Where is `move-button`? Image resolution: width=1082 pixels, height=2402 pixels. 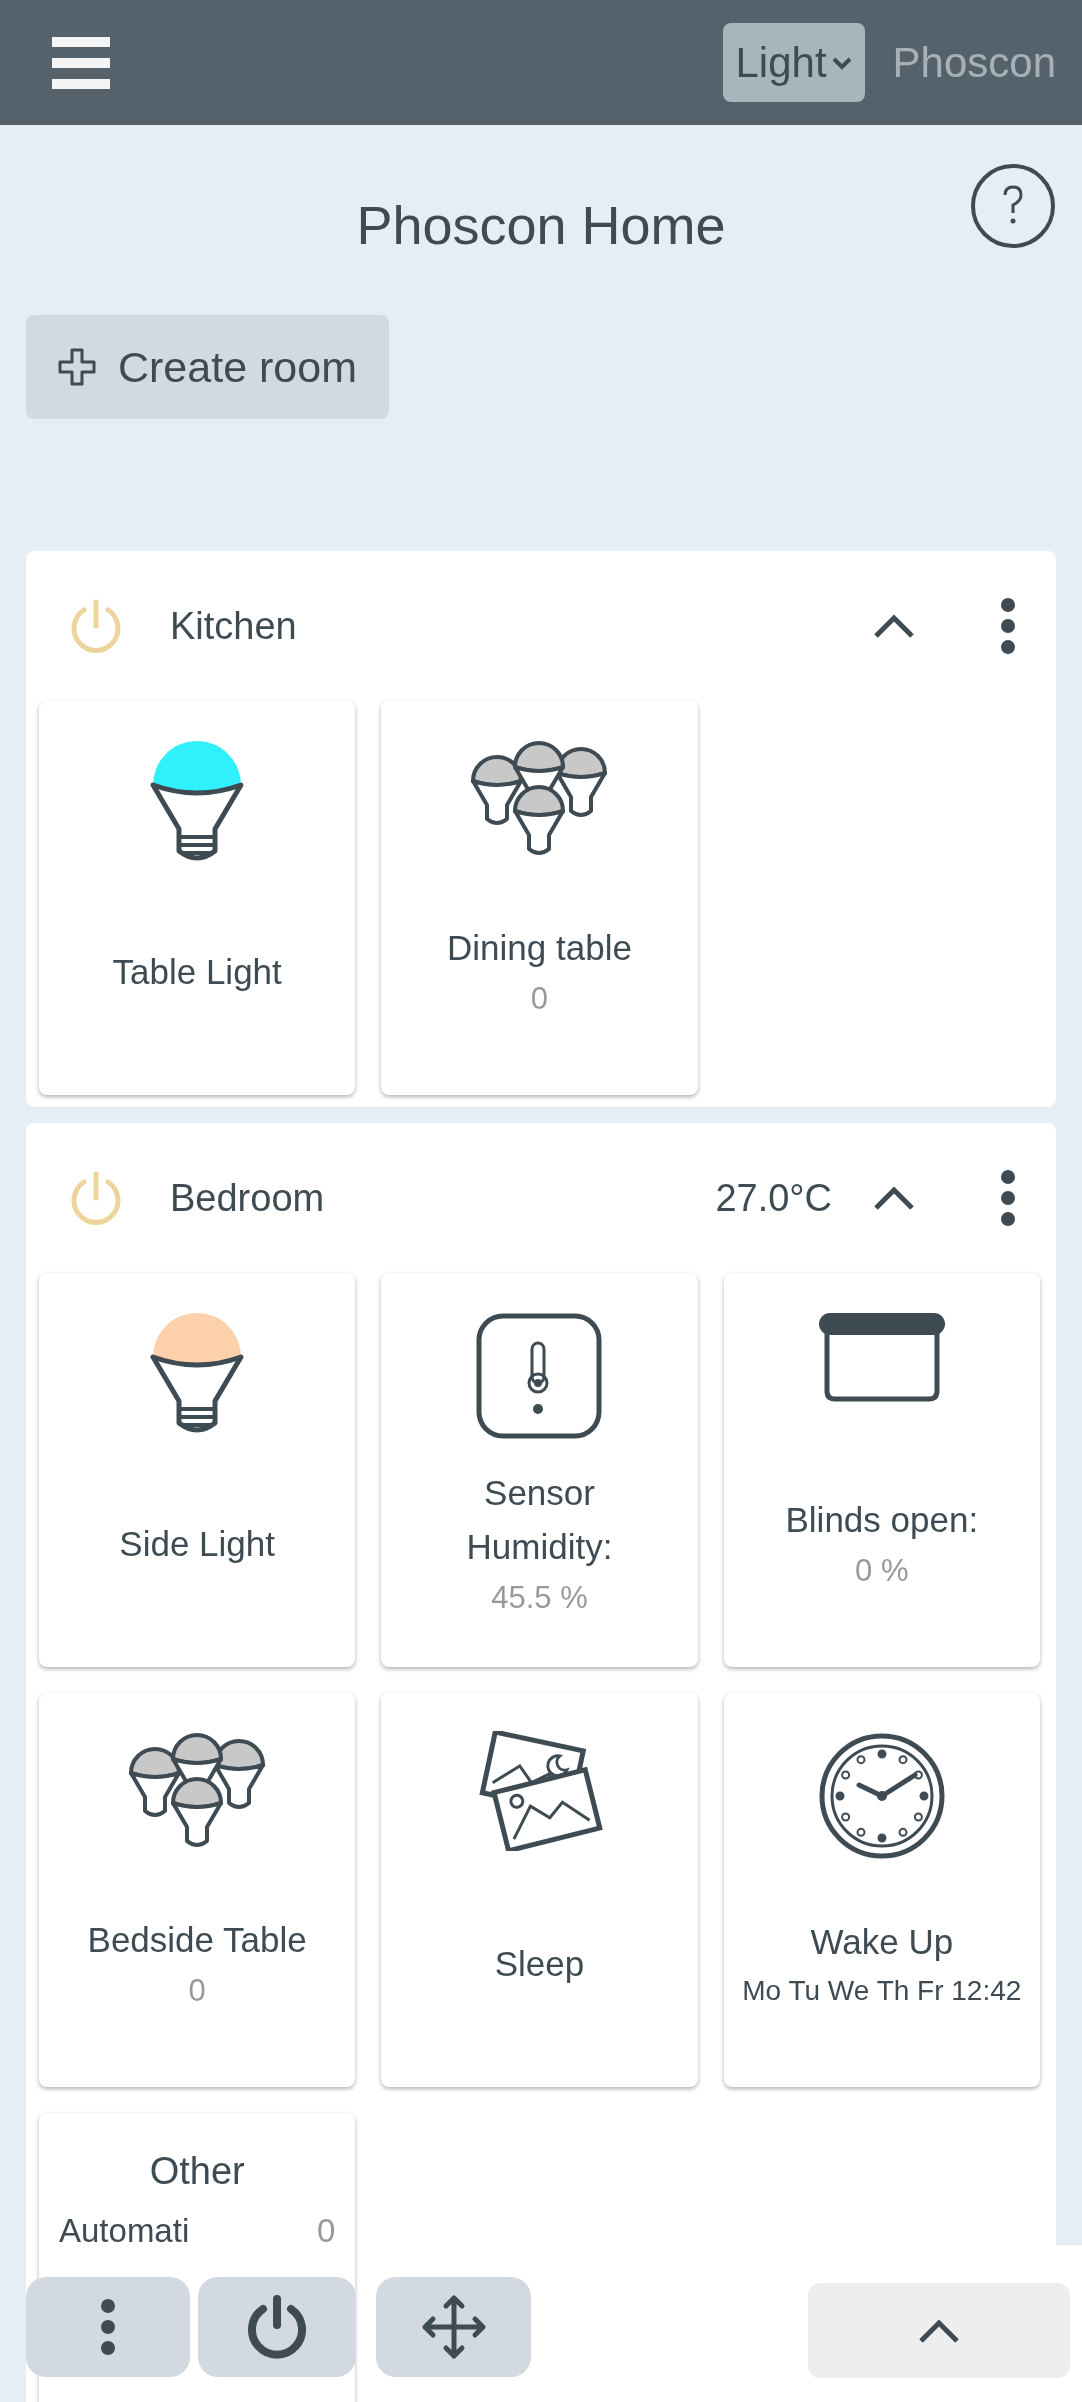 move-button is located at coordinates (453, 2327).